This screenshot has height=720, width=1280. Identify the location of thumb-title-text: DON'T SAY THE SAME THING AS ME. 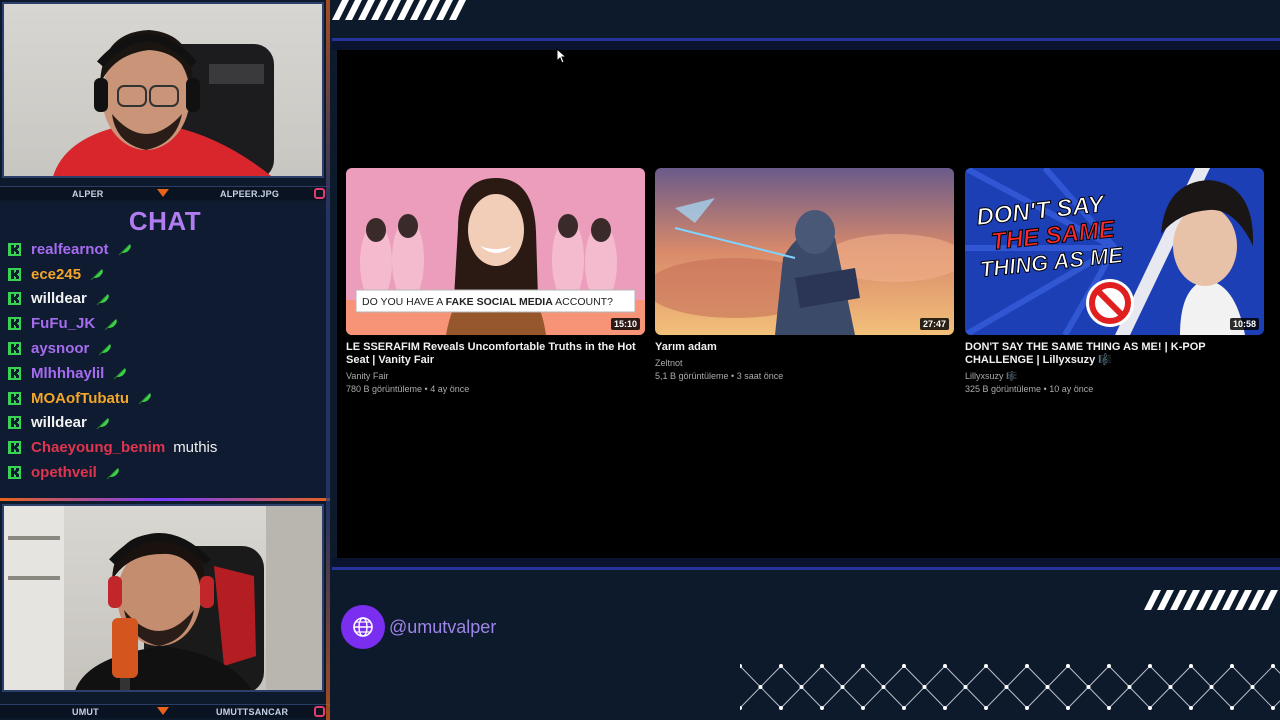
(1050, 236).